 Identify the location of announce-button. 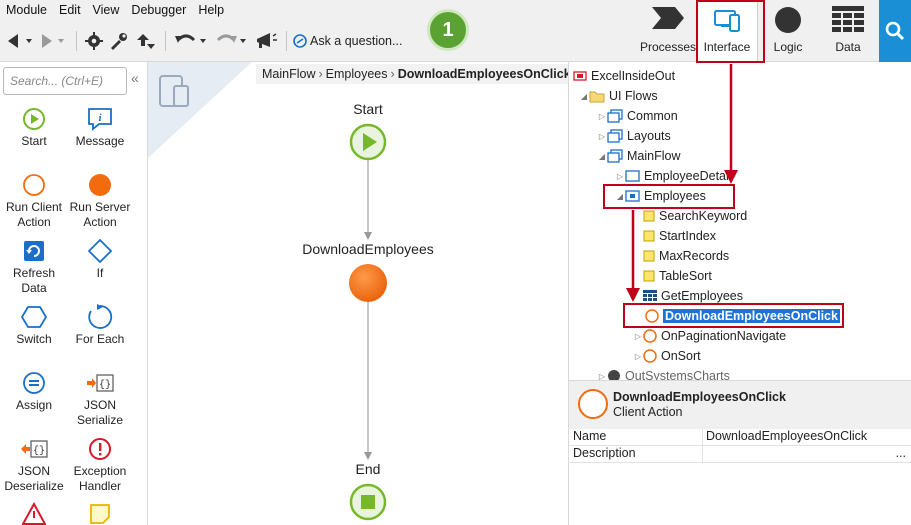
(266, 41).